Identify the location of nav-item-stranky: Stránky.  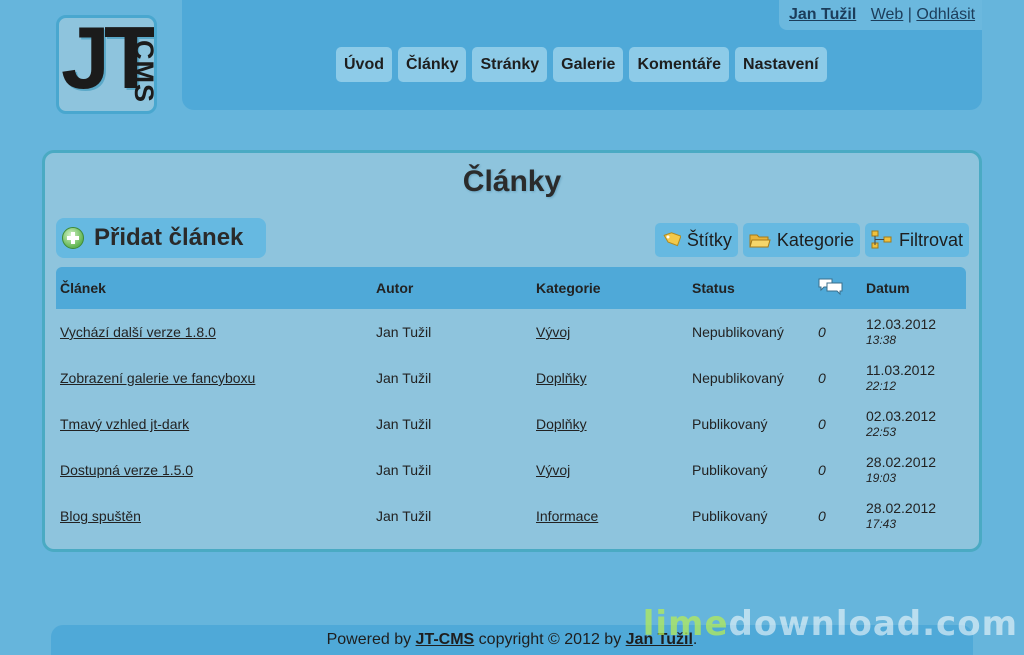
(510, 64).